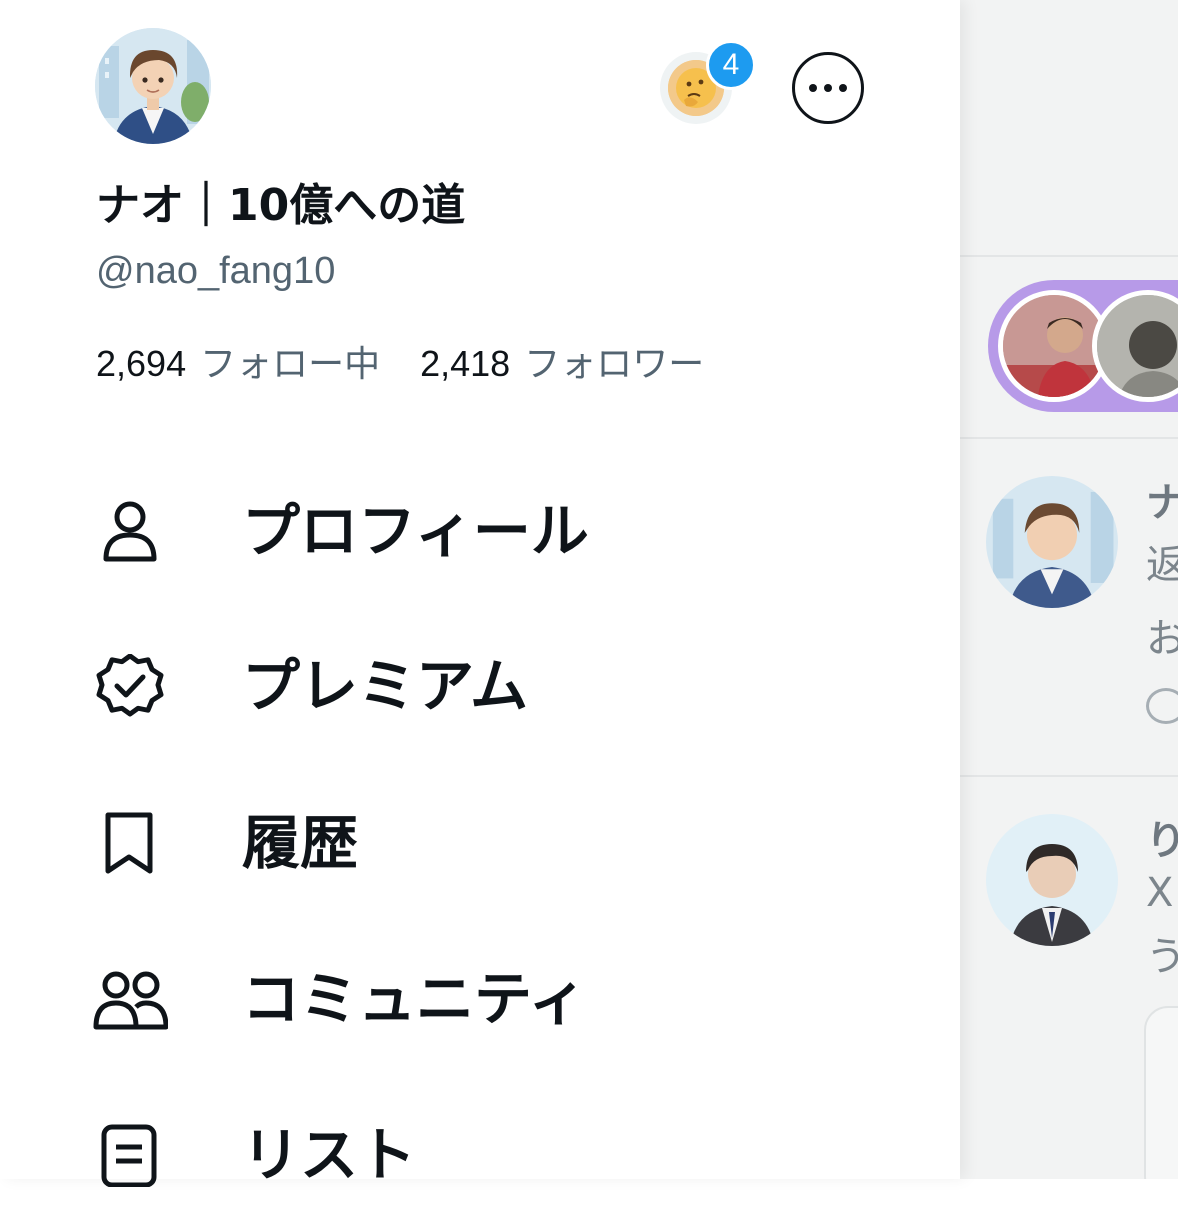 This screenshot has width=1178, height=1208. Describe the element at coordinates (130, 685) in the screenshot. I see `verified-badge-icon` at that location.